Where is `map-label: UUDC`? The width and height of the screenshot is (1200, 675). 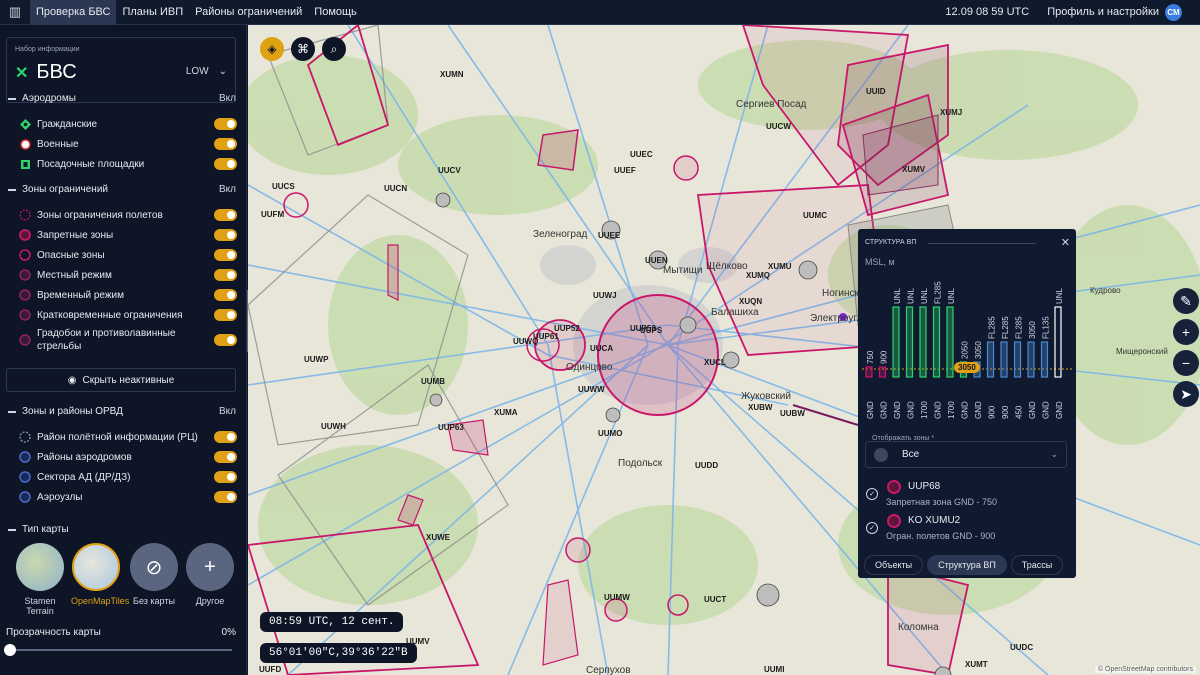 map-label: UUDC is located at coordinates (1022, 647).